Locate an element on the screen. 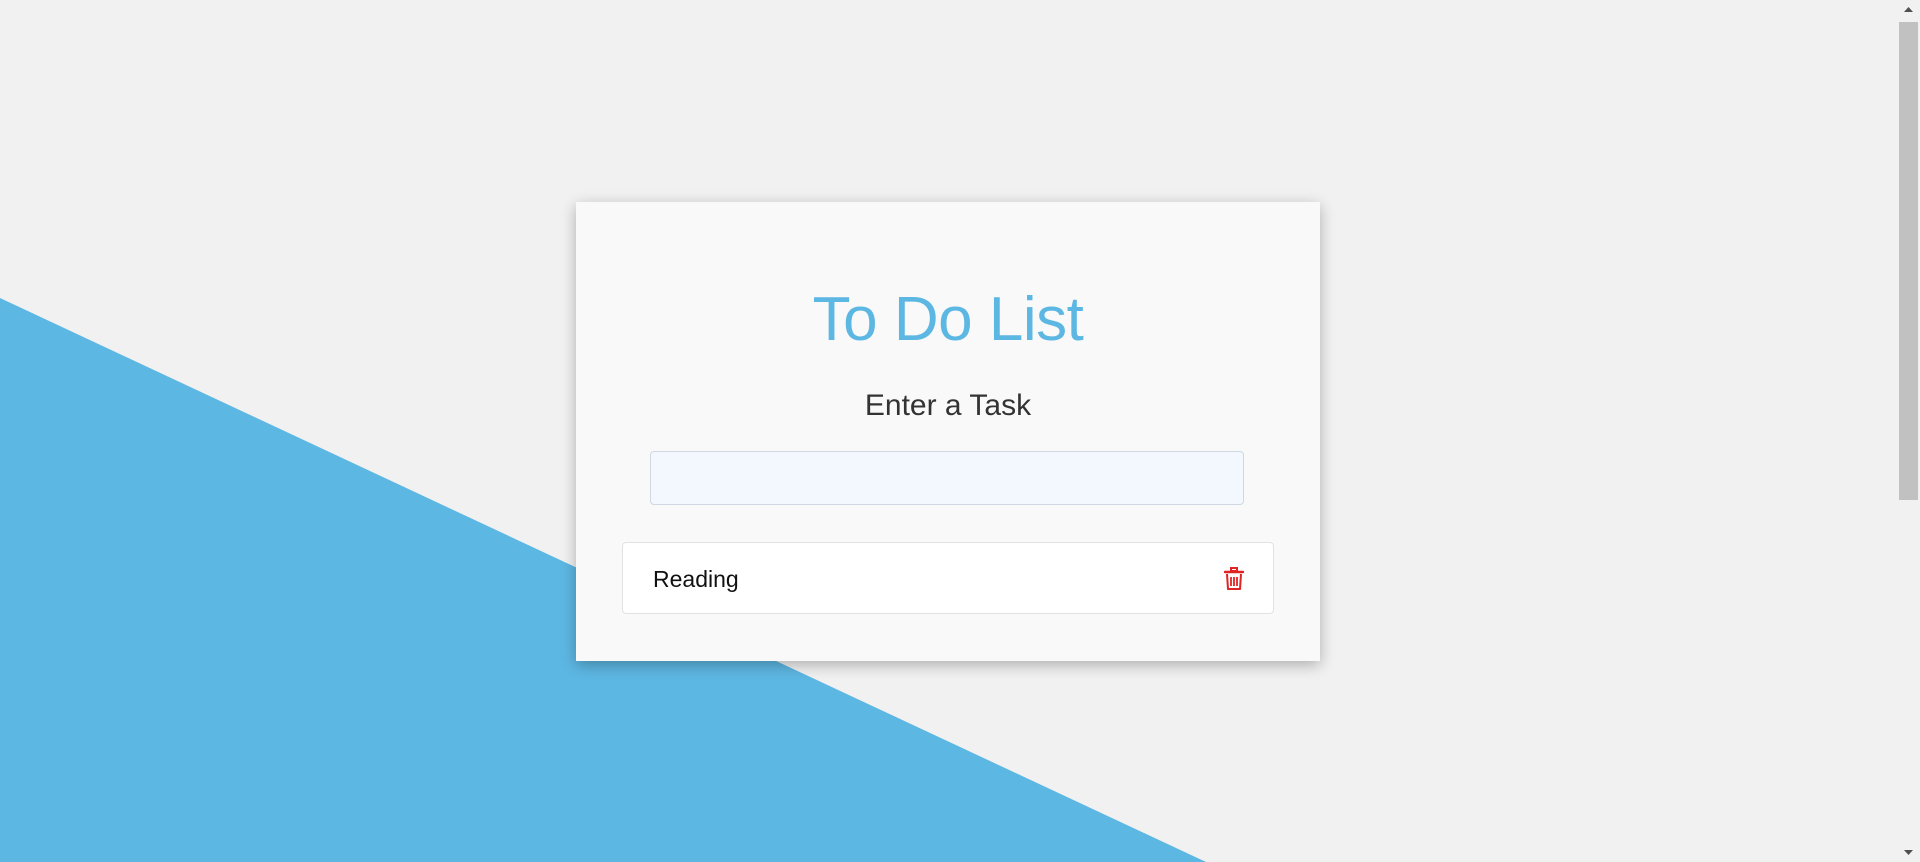  app-title: To Do List is located at coordinates (948, 319).